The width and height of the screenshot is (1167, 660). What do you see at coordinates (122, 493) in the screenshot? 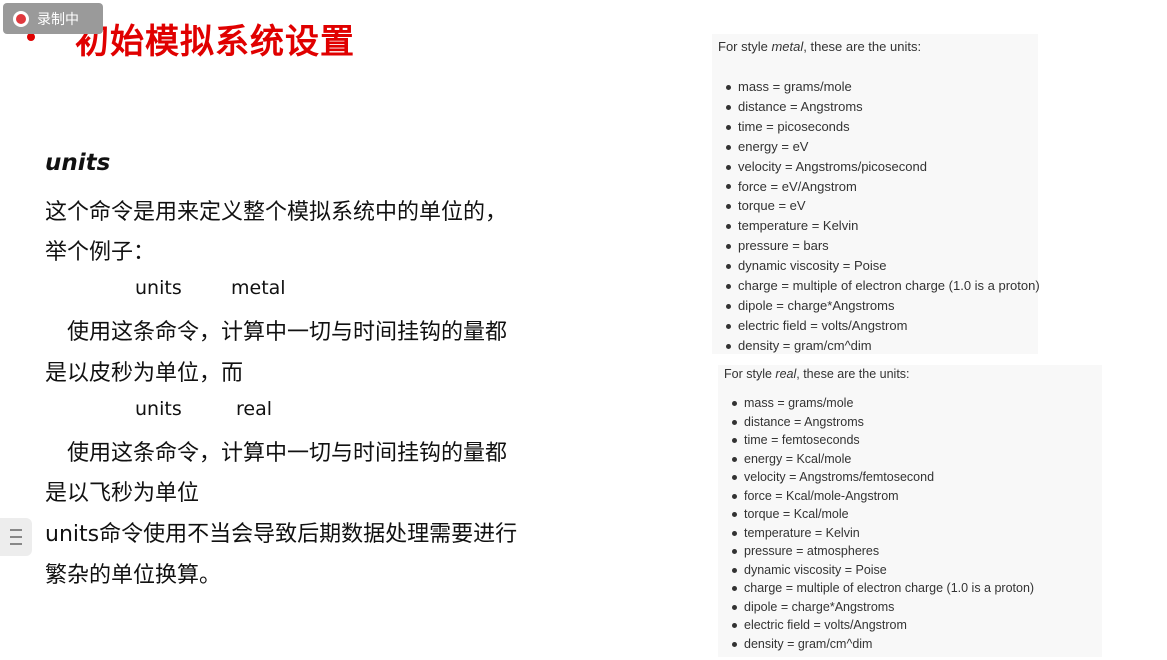
I see `text-line: 是以飞秒为单位` at bounding box center [122, 493].